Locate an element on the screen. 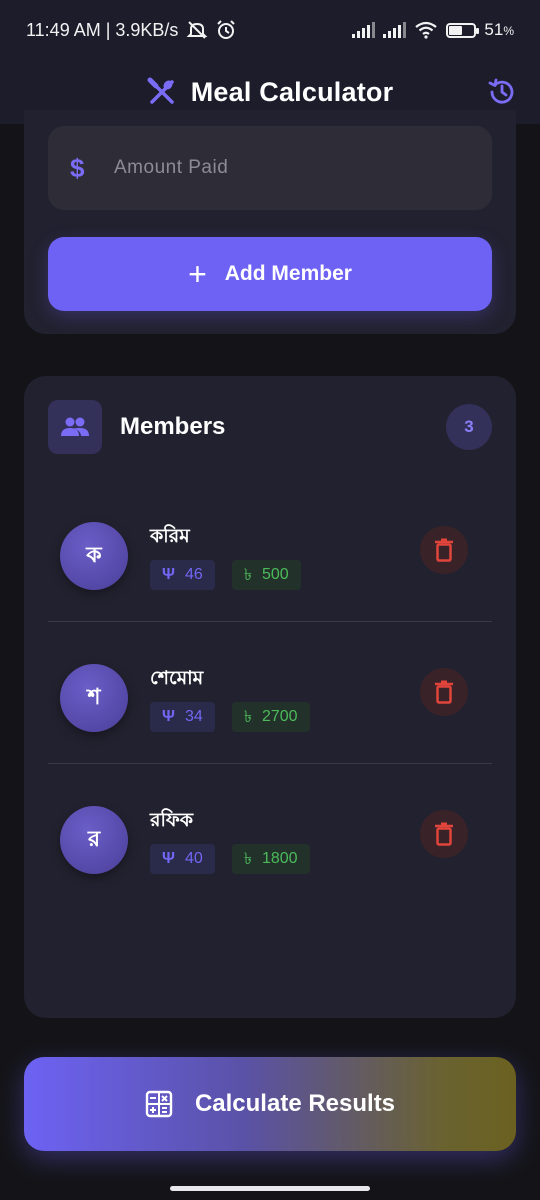 Image resolution: width=540 pixels, height=1200 pixels. amount-paid-input is located at coordinates (279, 168).